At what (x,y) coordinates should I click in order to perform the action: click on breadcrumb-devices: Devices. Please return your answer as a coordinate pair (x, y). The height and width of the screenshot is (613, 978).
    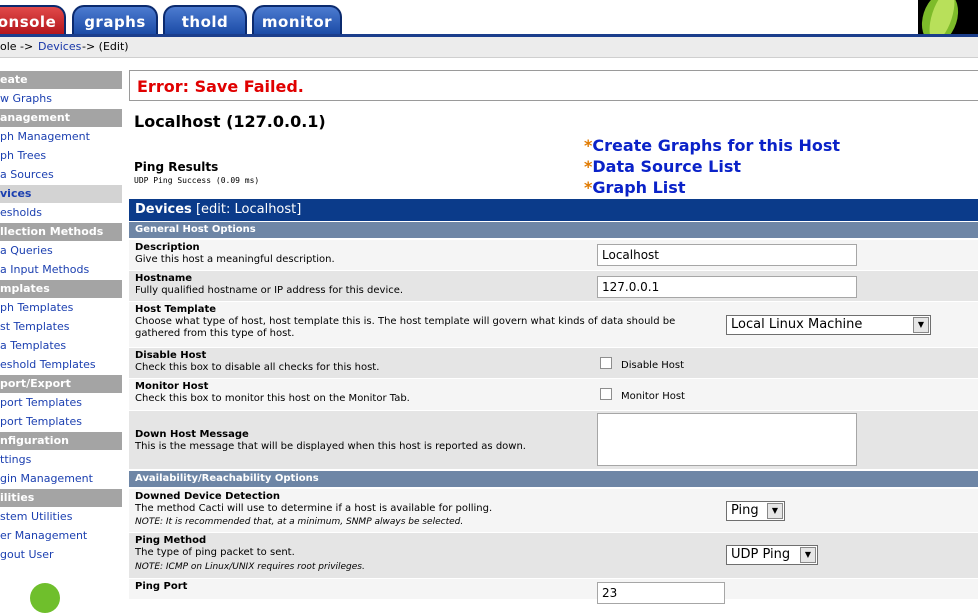
    Looking at the image, I should click on (59, 47).